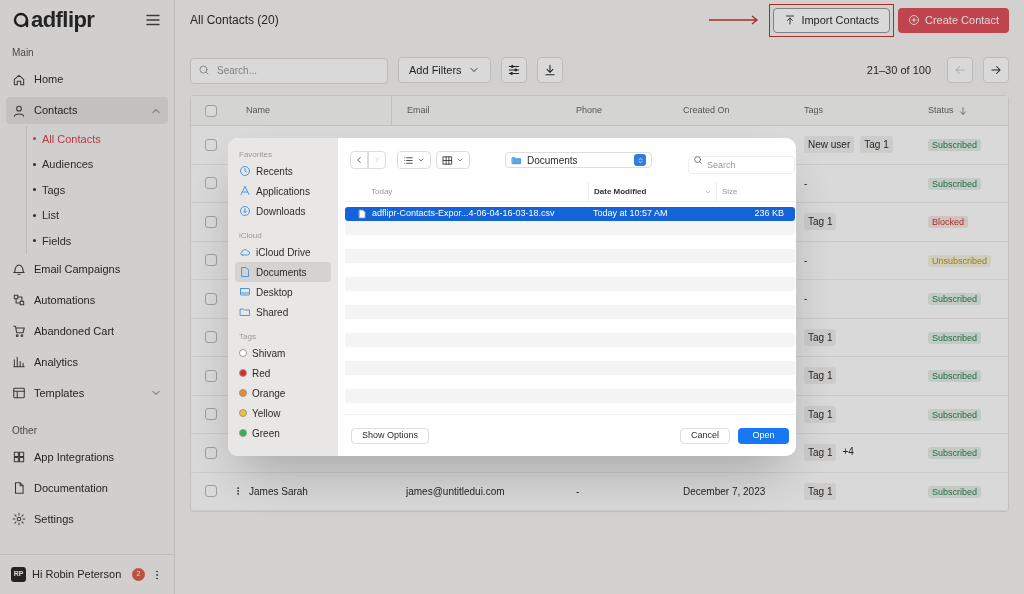 Image resolution: width=1024 pixels, height=594 pixels. What do you see at coordinates (283, 191) in the screenshot?
I see `sidebar-item: Applications` at bounding box center [283, 191].